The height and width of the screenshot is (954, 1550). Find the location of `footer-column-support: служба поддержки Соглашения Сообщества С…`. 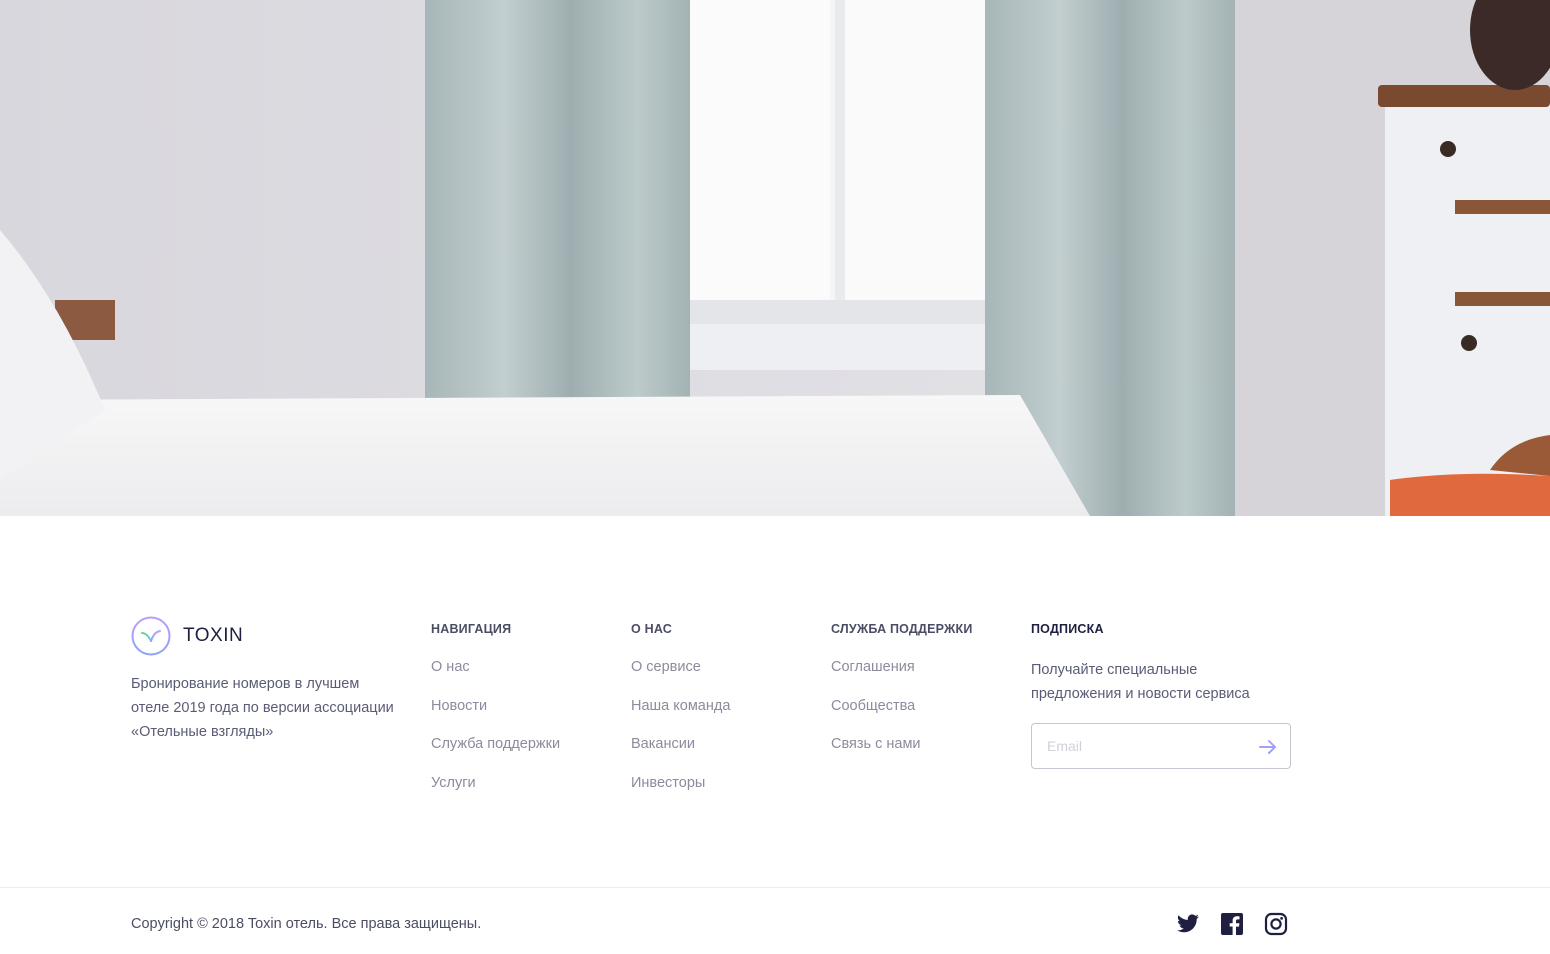

footer-column-support: служба поддержки Соглашения Сообщества С… is located at coordinates (902, 697).